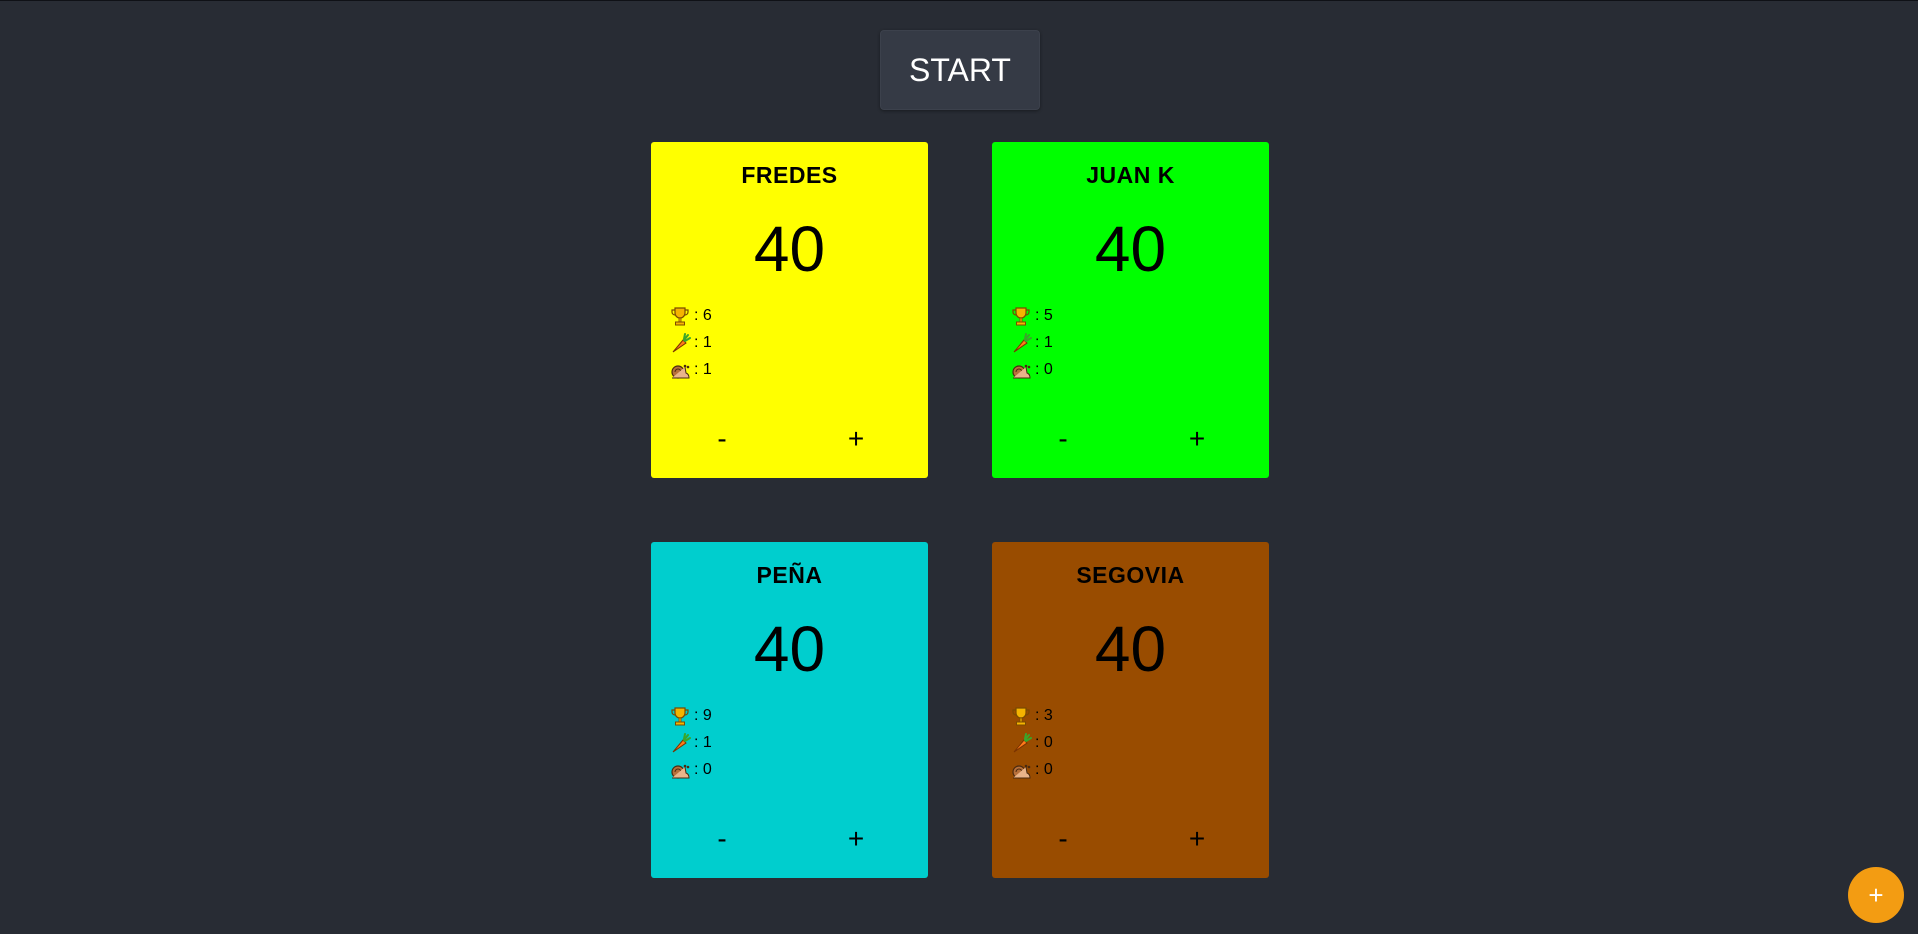 This screenshot has height=934, width=1918. Describe the element at coordinates (690, 715) in the screenshot. I see `trophy-stat: : 9` at that location.